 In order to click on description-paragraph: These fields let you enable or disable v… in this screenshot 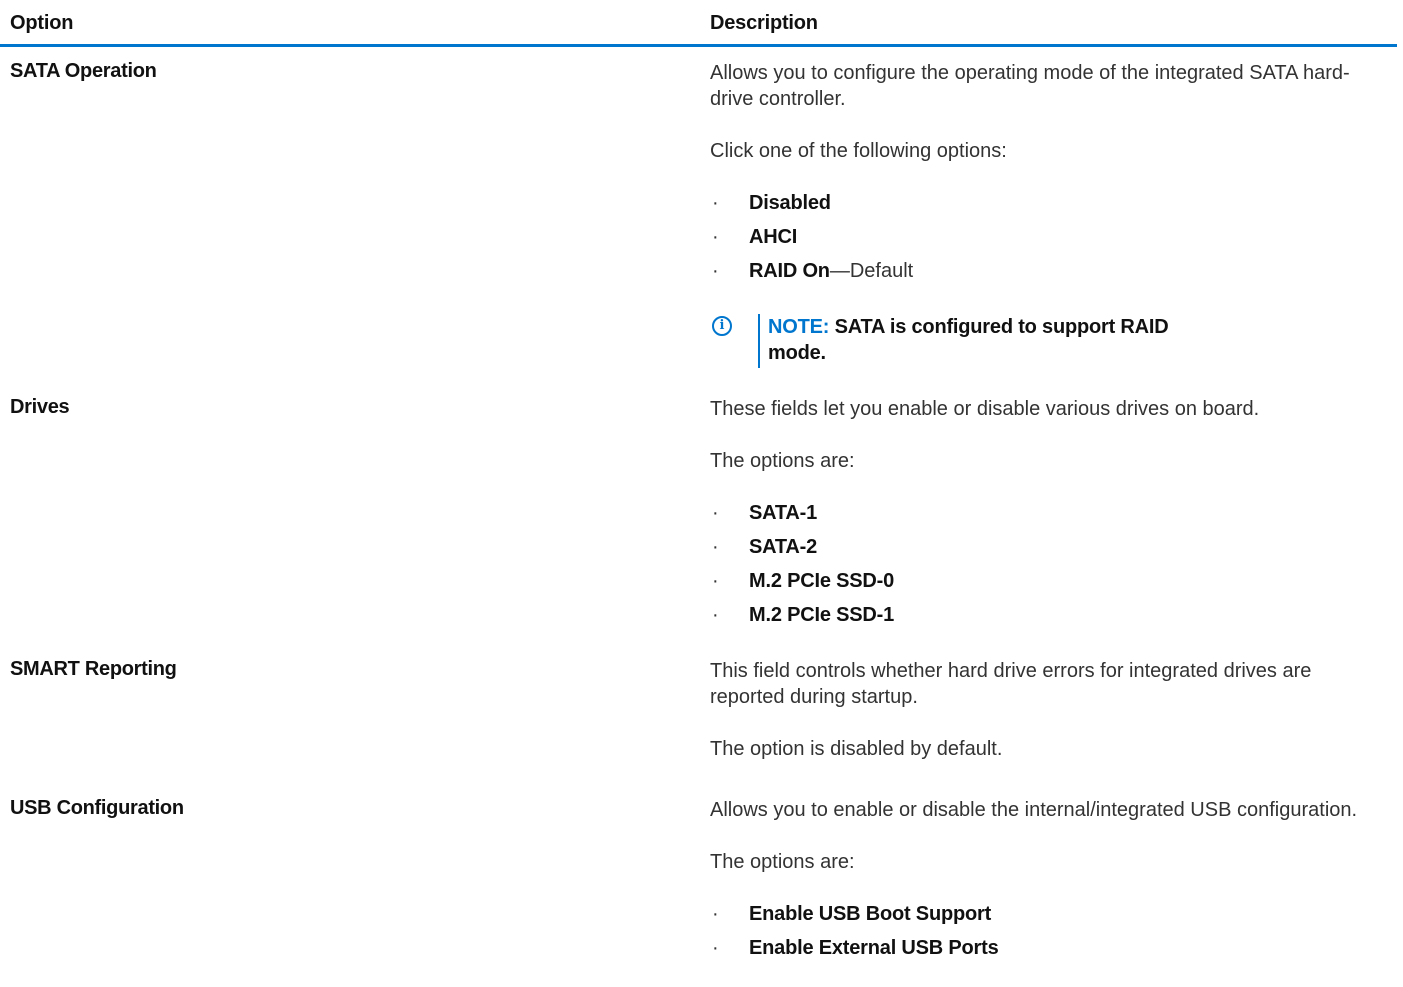, I will do `click(985, 409)`.